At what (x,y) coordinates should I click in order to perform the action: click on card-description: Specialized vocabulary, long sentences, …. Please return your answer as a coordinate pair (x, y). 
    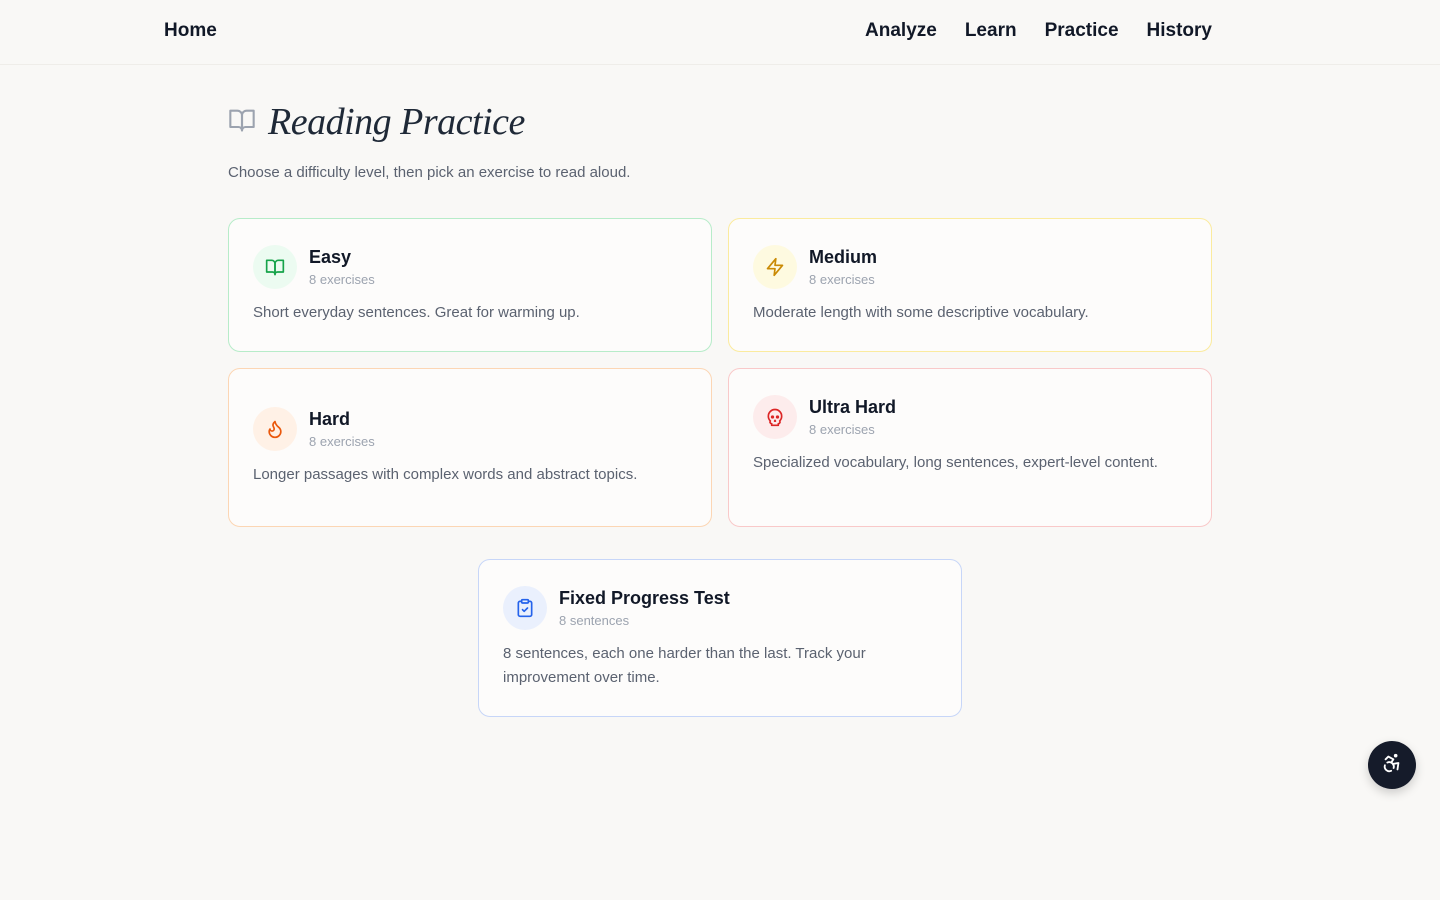
    Looking at the image, I should click on (955, 462).